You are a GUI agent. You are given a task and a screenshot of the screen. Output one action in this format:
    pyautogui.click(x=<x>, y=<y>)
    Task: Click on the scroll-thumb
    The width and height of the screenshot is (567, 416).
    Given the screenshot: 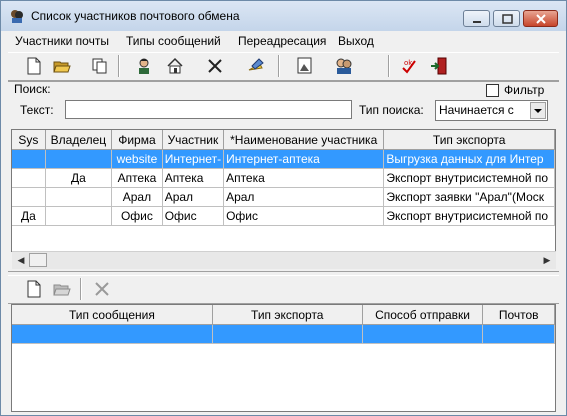 What is the action you would take?
    pyautogui.click(x=38, y=260)
    